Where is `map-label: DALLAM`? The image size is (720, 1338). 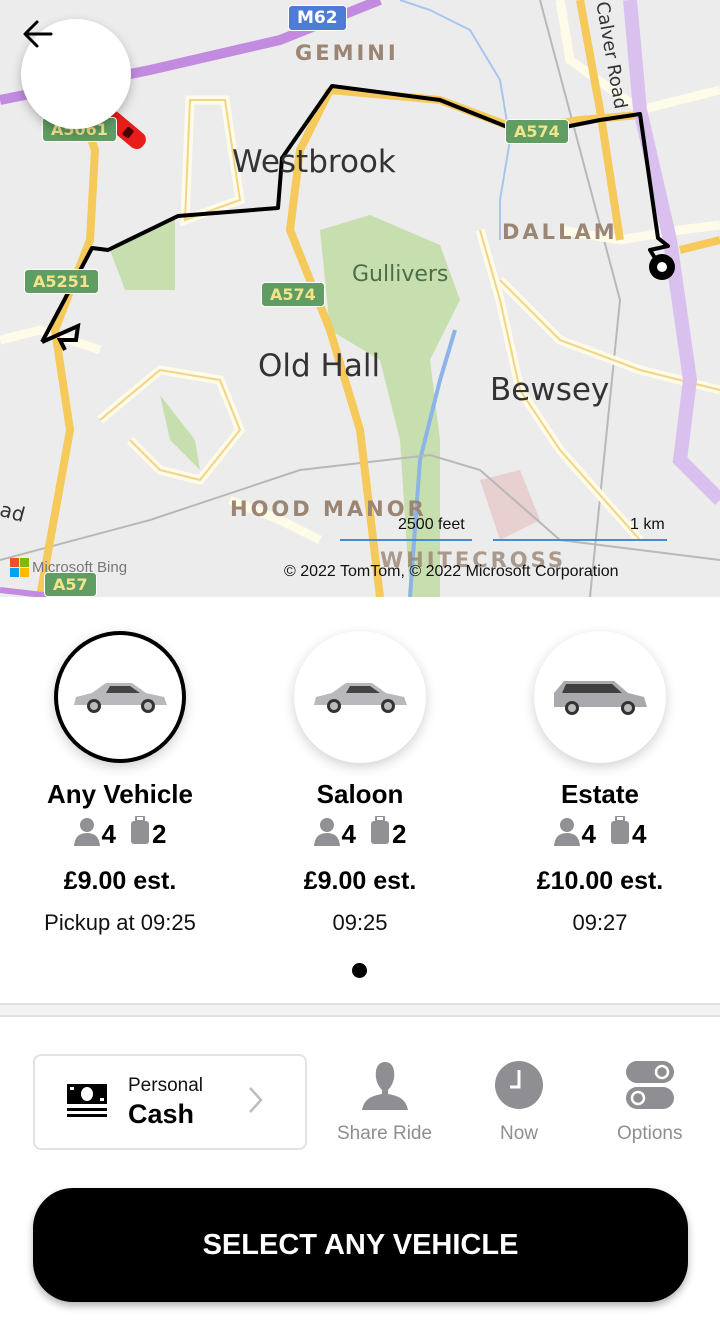 map-label: DALLAM is located at coordinates (560, 232).